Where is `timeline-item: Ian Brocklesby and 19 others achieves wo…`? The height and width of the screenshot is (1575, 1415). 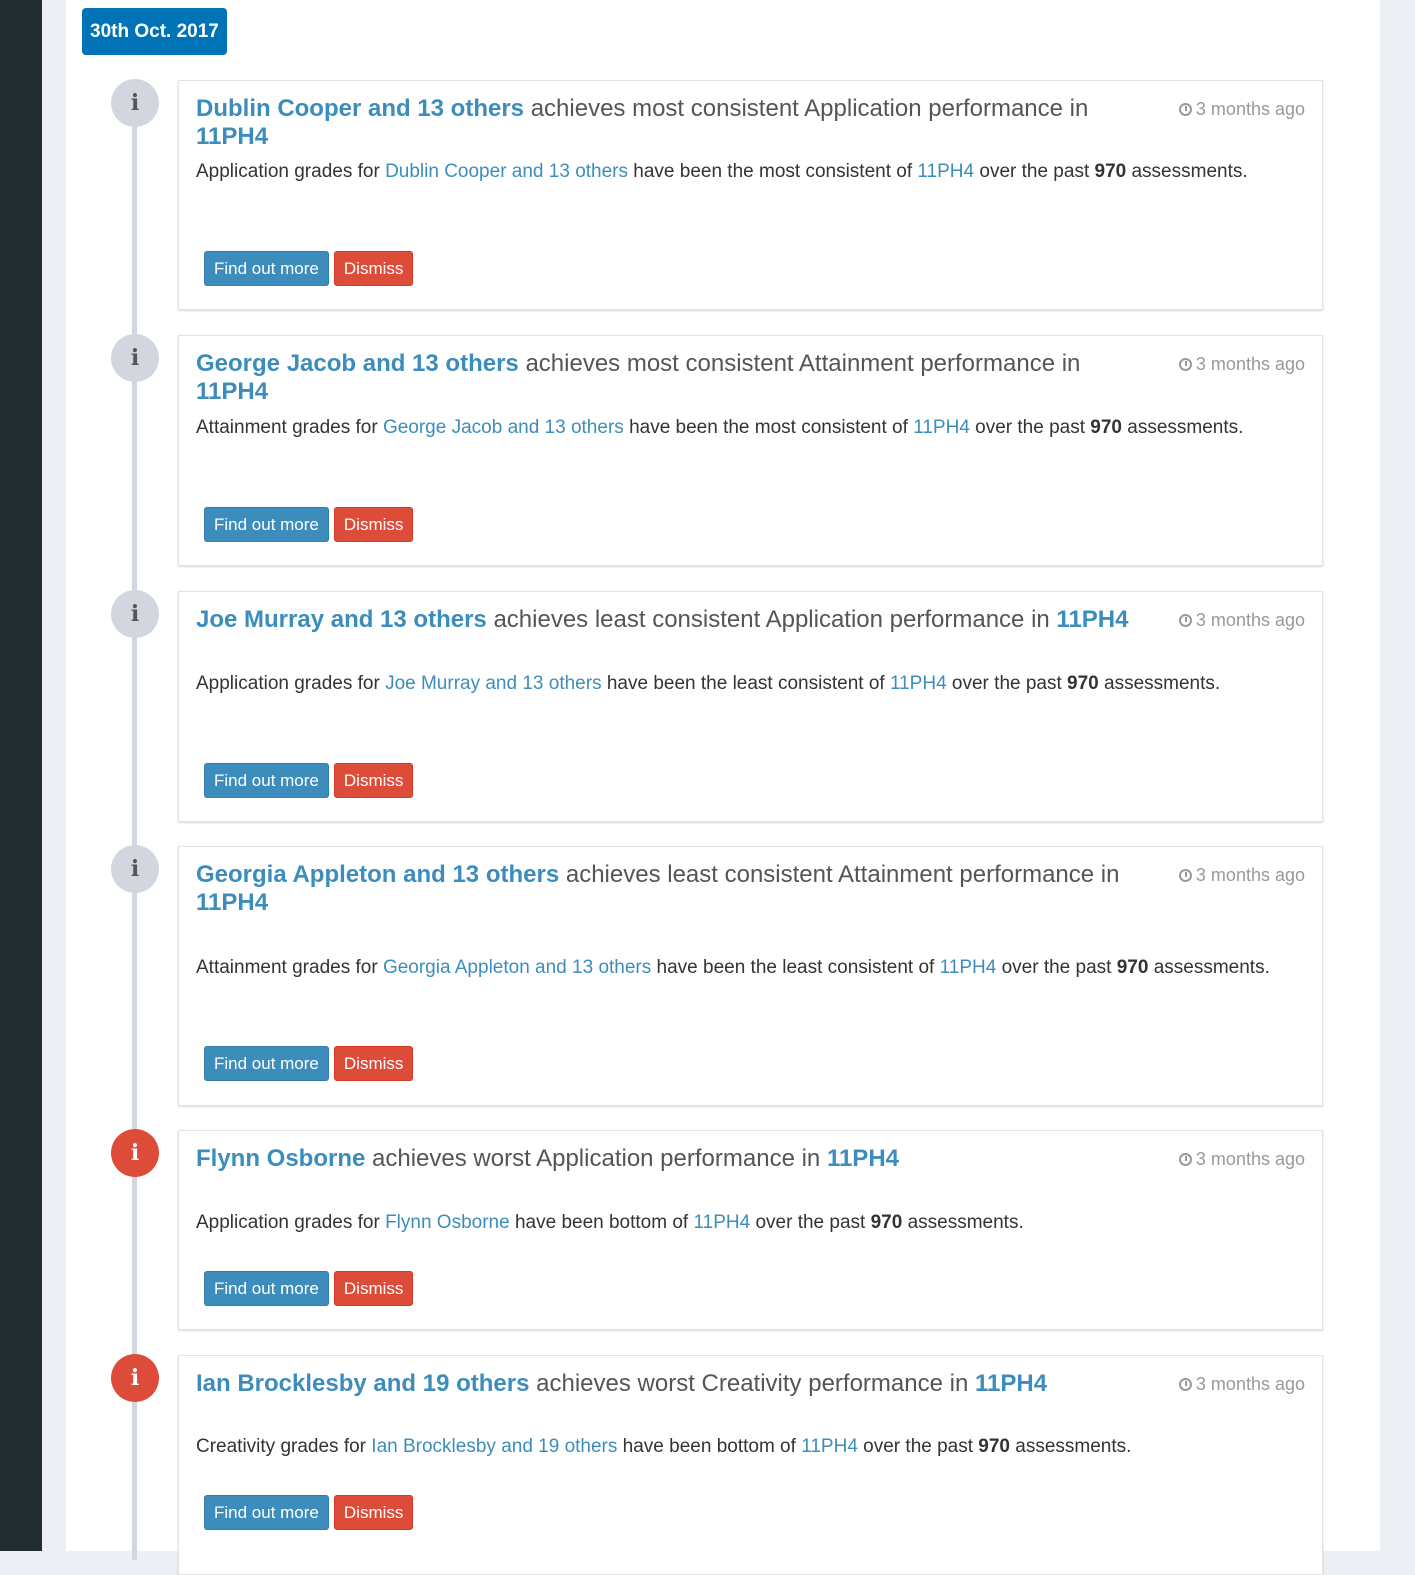
timeline-item: Ian Brocklesby and 19 others achieves wo… is located at coordinates (750, 1465).